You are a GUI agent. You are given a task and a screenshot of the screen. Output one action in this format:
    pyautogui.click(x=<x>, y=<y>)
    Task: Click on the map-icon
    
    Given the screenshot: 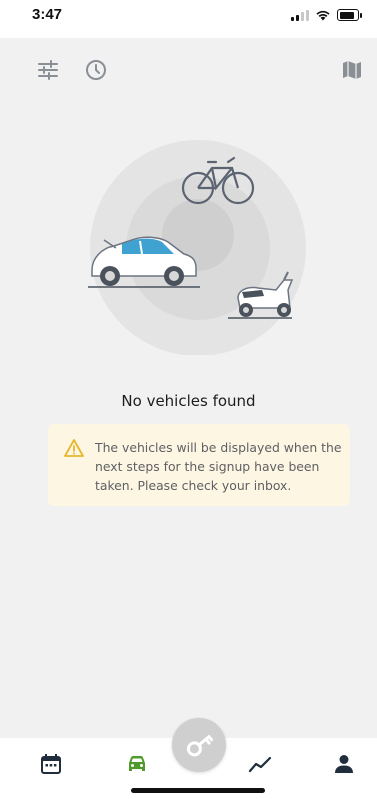 What is the action you would take?
    pyautogui.click(x=352, y=70)
    